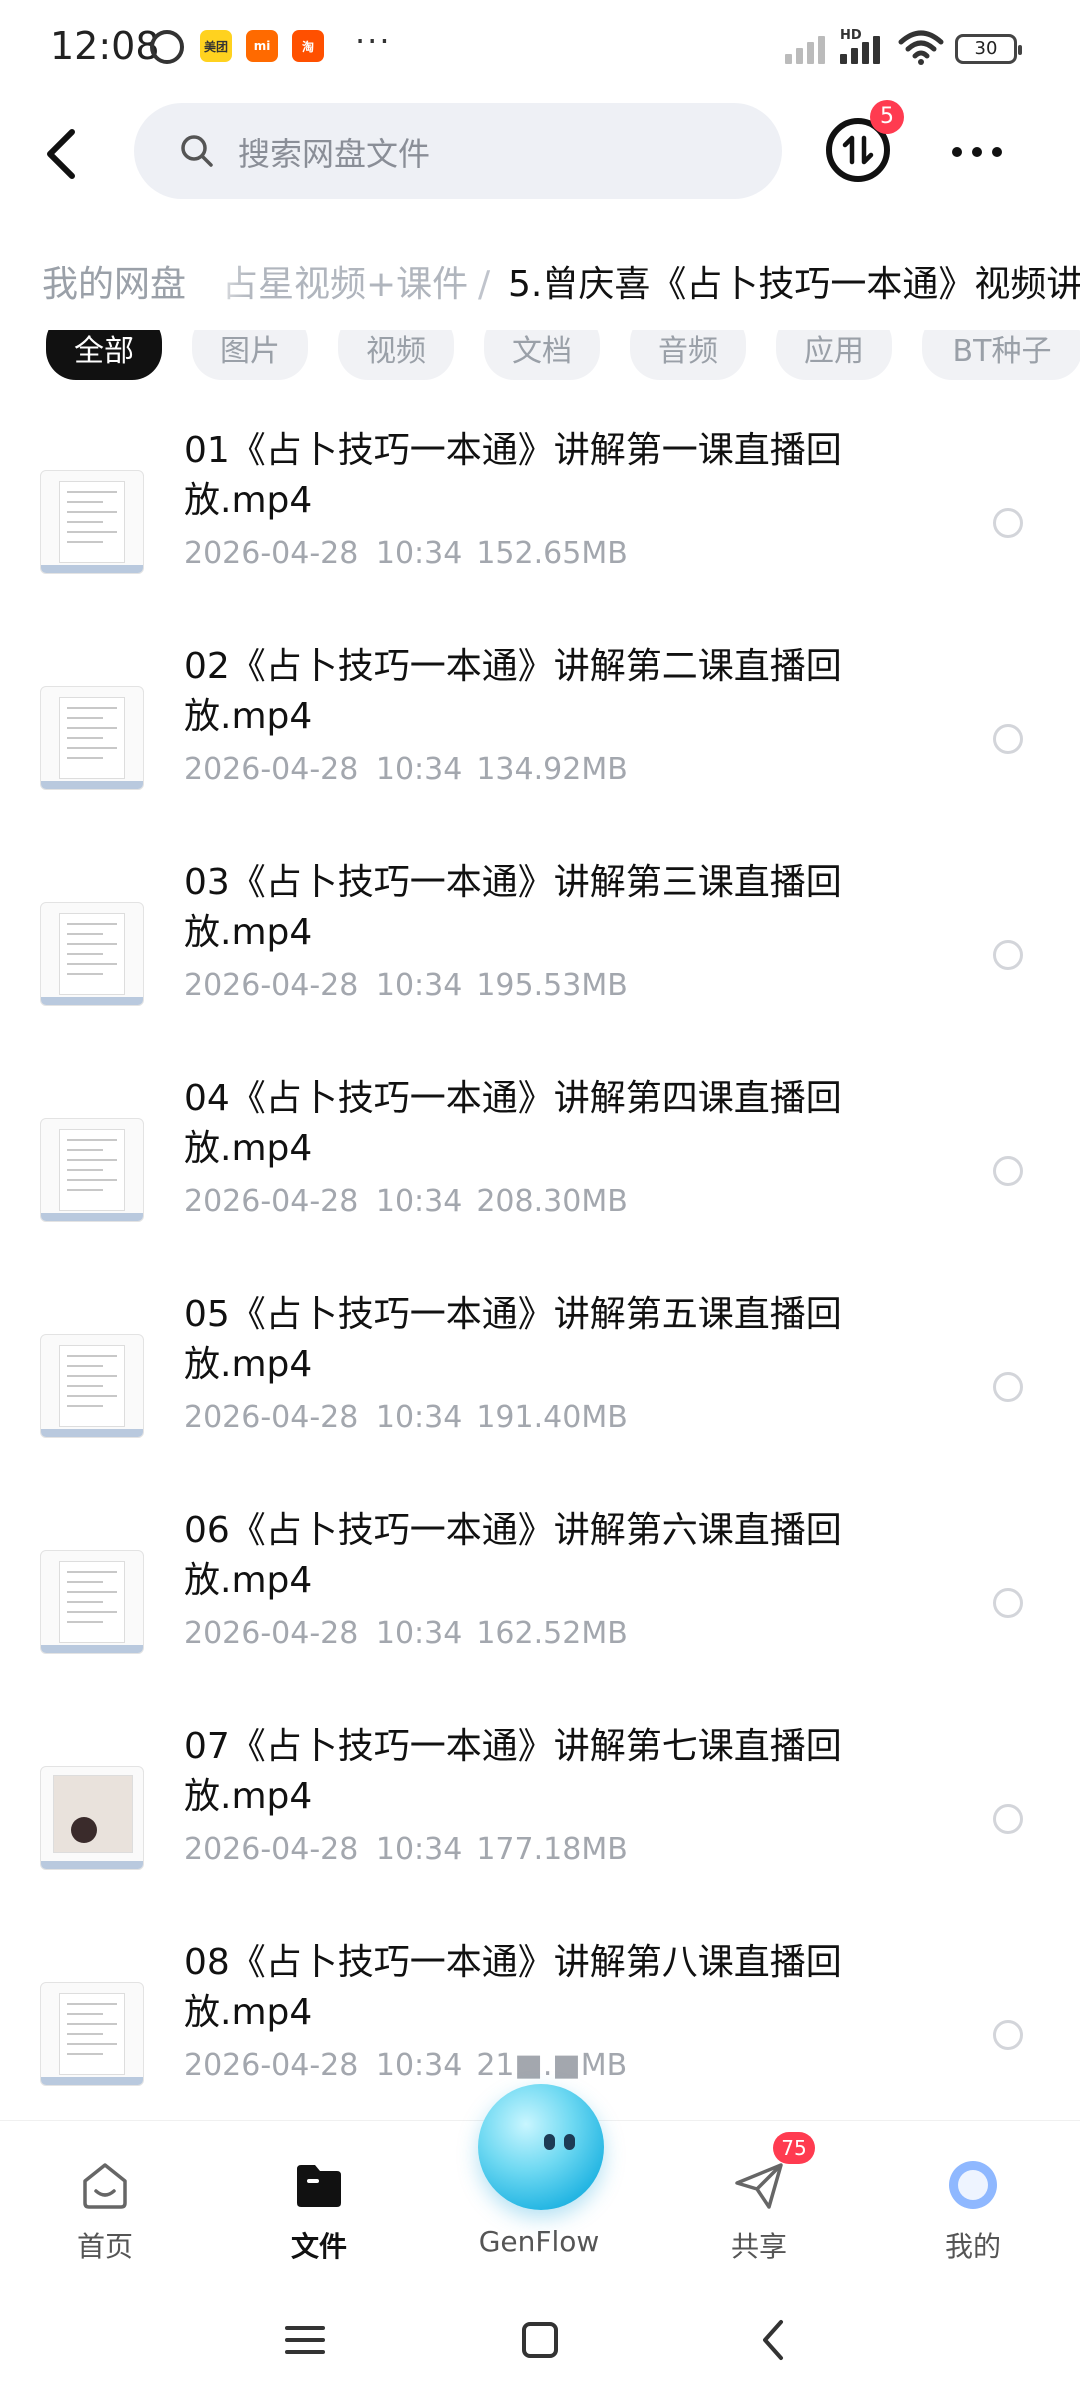 This screenshot has width=1080, height=2400. Describe the element at coordinates (540, 285) in the screenshot. I see `breadcrumb: 占星视频+课件 / 5.曾庆喜《占卜技巧一本通》视频讲 我的网盘` at that location.